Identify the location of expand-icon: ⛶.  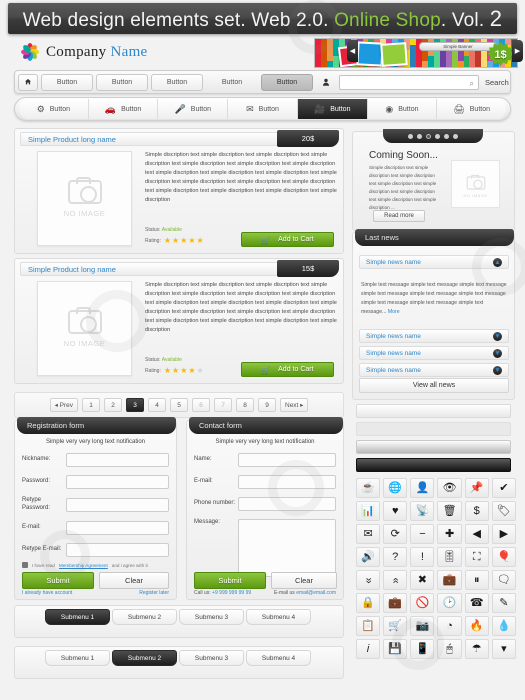
(476, 557).